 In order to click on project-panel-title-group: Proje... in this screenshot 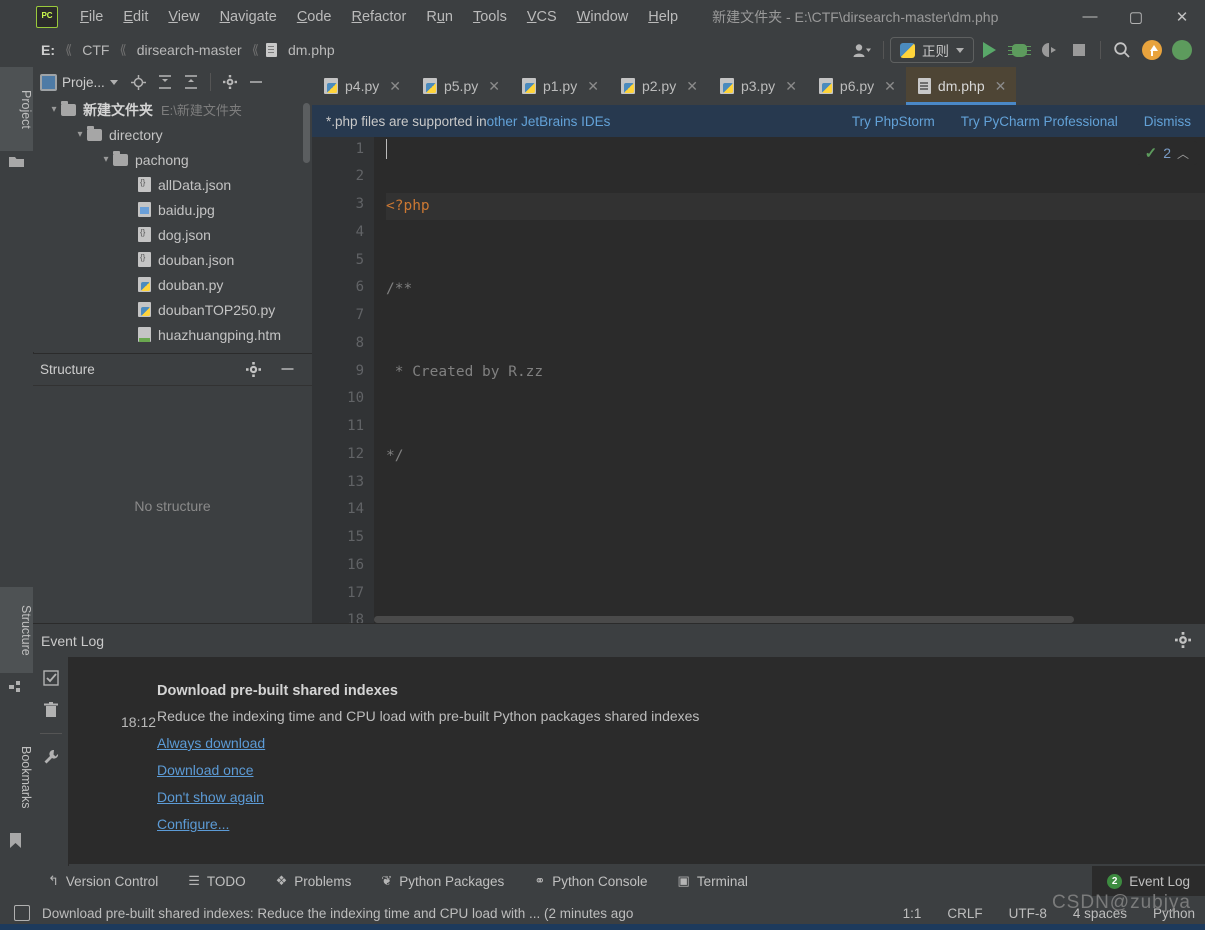, I will do `click(79, 82)`.